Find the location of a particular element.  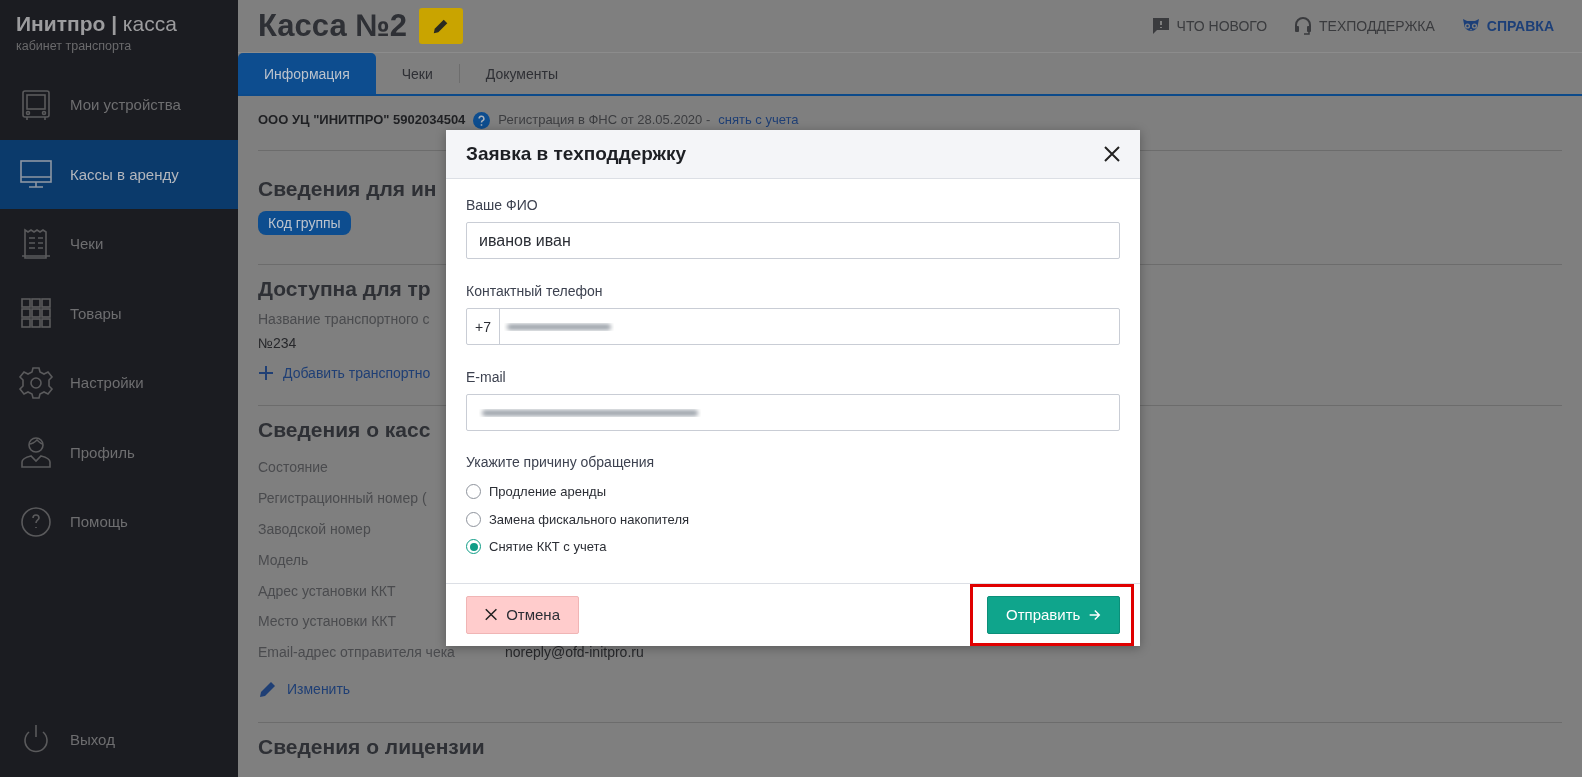

tab: Чеки is located at coordinates (417, 73).